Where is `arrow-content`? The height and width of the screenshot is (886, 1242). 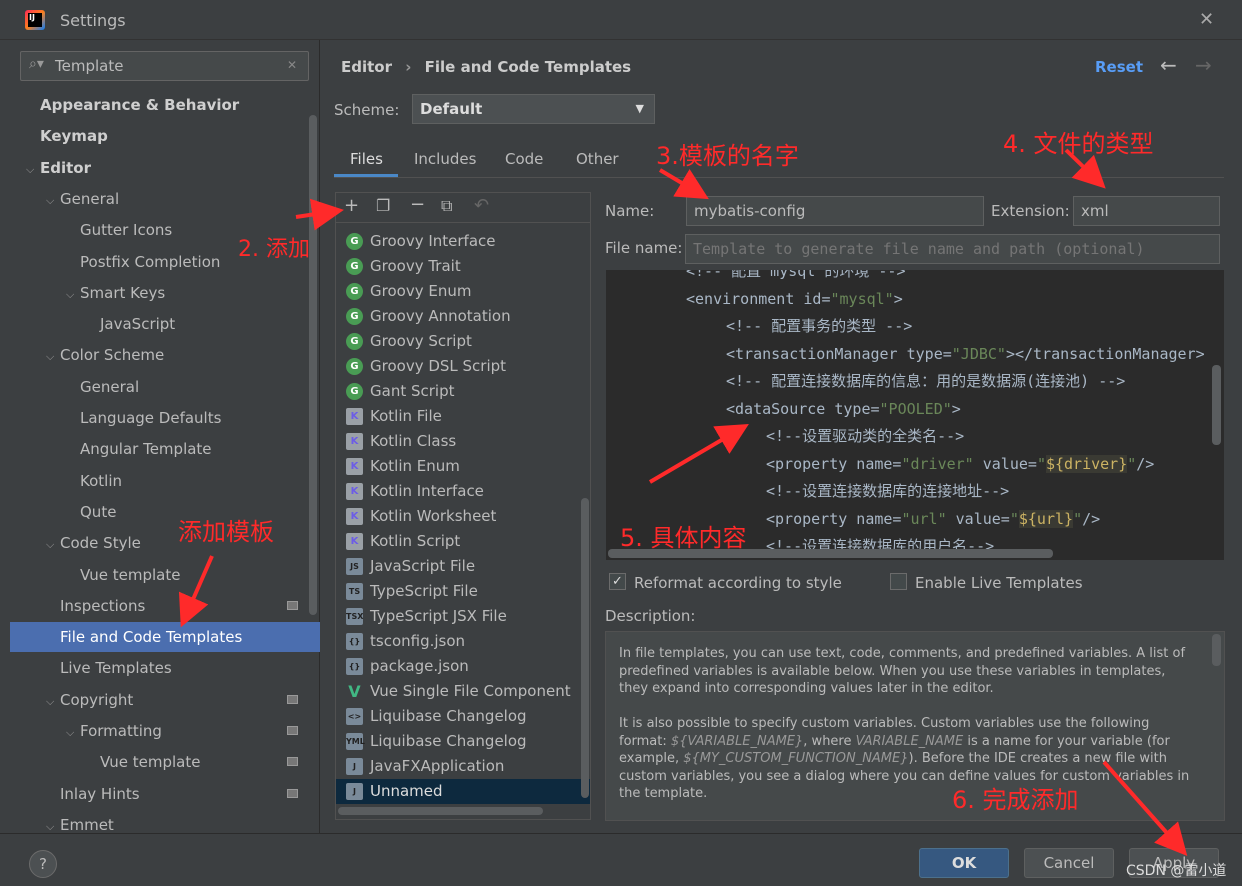 arrow-content is located at coordinates (698, 453).